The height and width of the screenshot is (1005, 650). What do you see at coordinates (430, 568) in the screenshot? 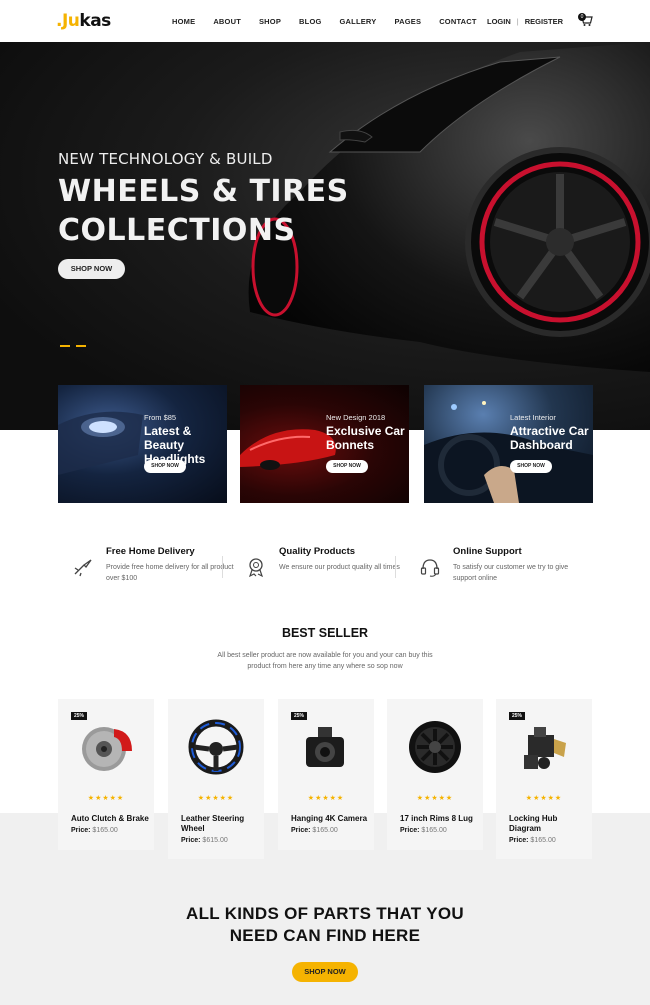
I see `headset-icon` at bounding box center [430, 568].